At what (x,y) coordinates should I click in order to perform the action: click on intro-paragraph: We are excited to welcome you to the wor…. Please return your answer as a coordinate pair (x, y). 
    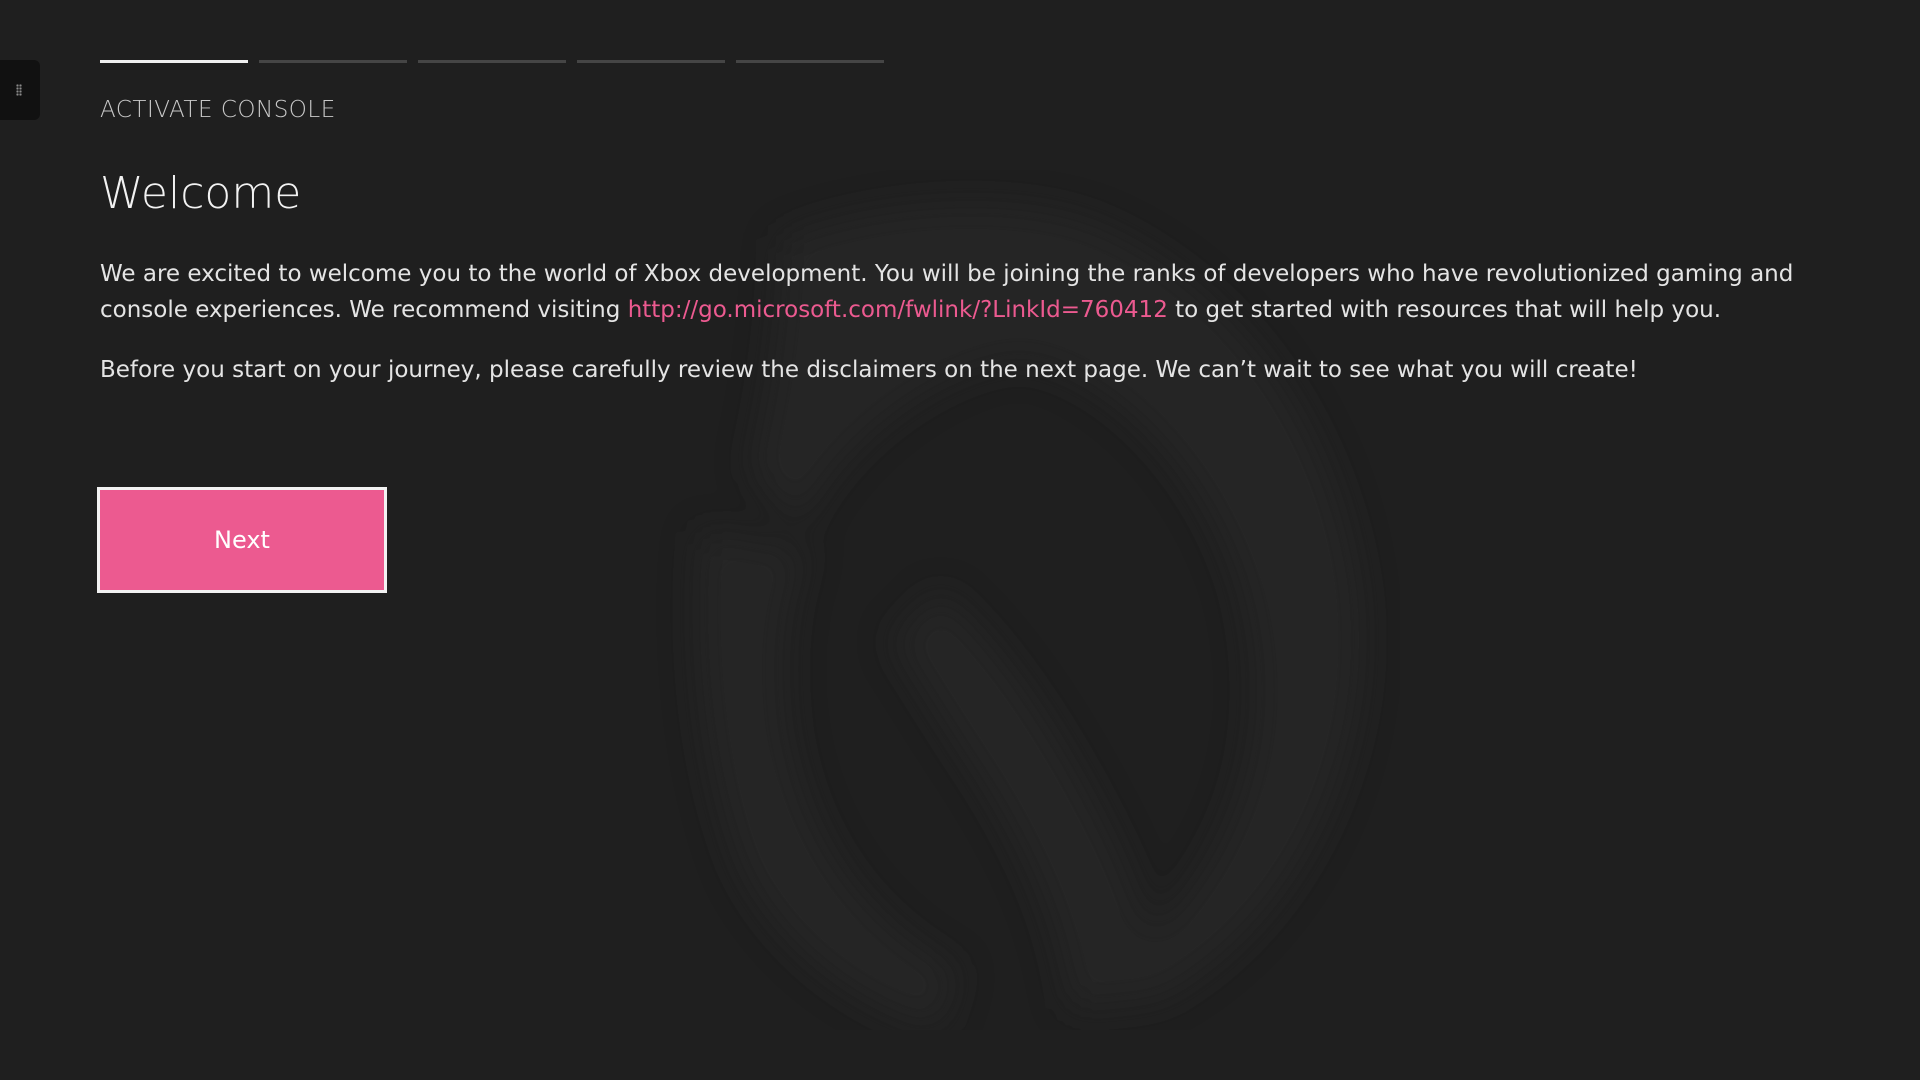
    Looking at the image, I should click on (950, 292).